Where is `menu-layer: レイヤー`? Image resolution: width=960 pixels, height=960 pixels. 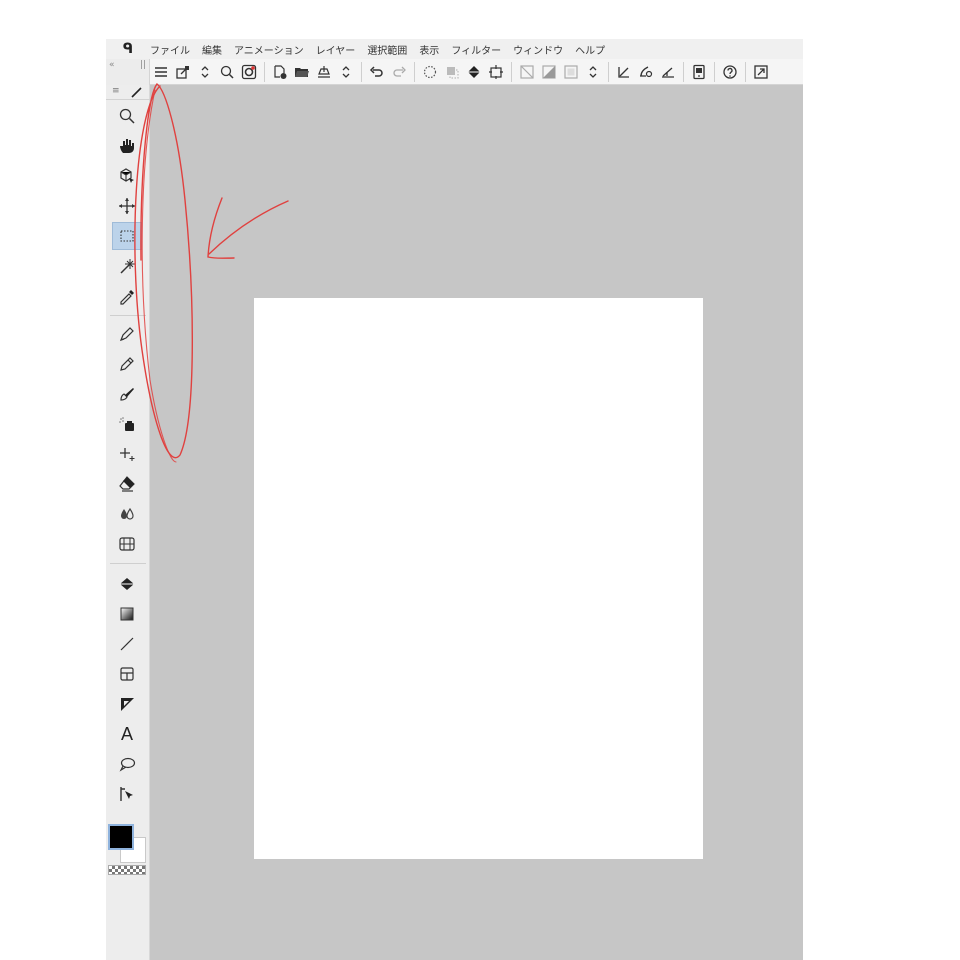 menu-layer: レイヤー is located at coordinates (336, 49).